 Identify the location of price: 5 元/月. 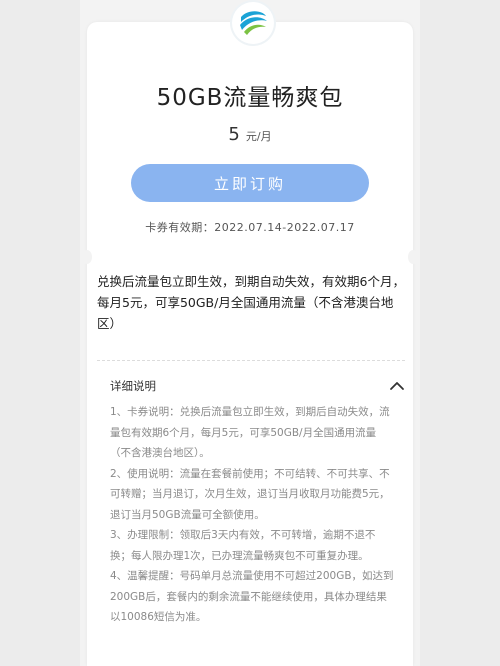
(250, 134).